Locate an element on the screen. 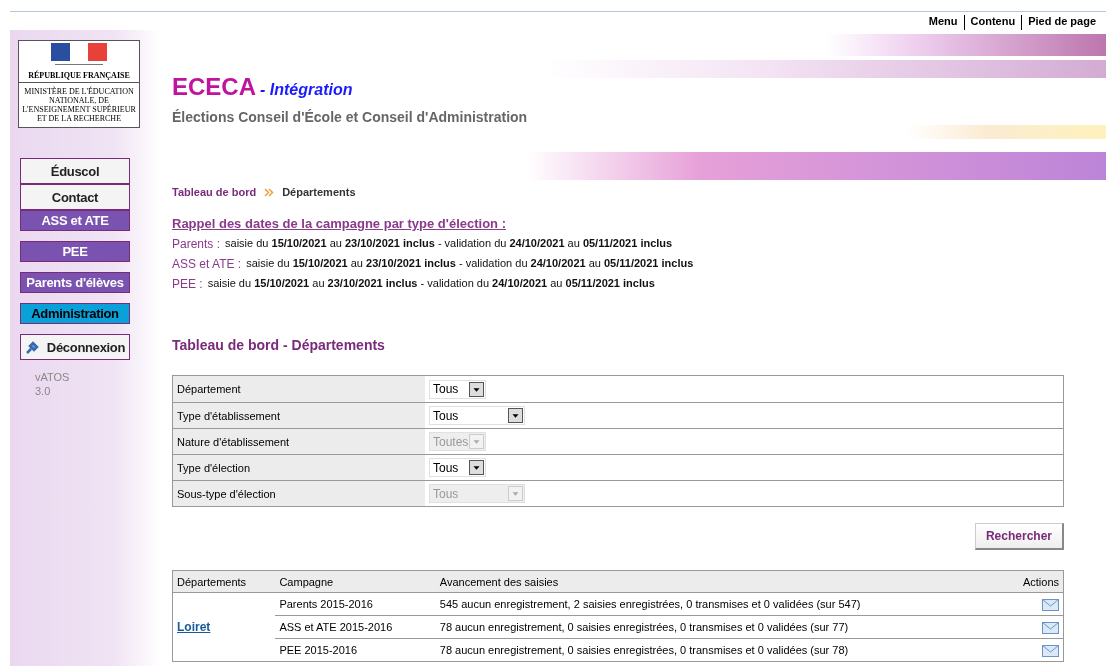 The width and height of the screenshot is (1106, 666). filter-label: Département is located at coordinates (299, 389).